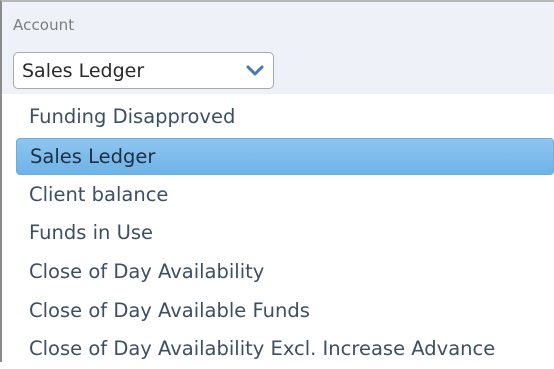  Describe the element at coordinates (278, 195) in the screenshot. I see `dropdown-option-client-balance: Client balance` at that location.